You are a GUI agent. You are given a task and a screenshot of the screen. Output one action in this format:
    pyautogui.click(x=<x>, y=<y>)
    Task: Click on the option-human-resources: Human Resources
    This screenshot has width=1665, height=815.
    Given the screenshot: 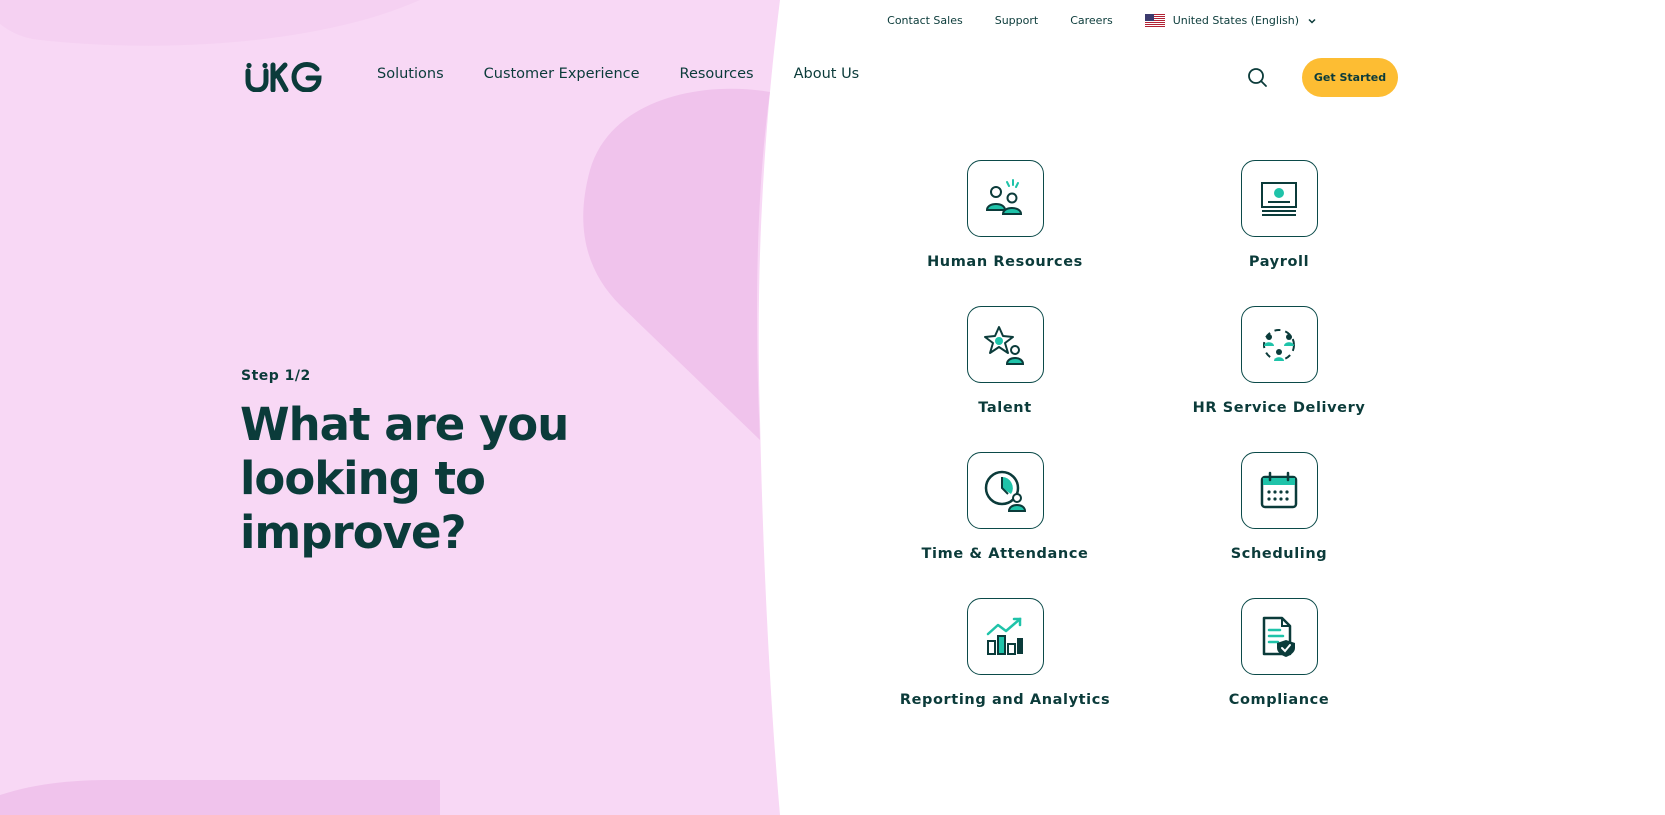 What is the action you would take?
    pyautogui.click(x=1005, y=233)
    